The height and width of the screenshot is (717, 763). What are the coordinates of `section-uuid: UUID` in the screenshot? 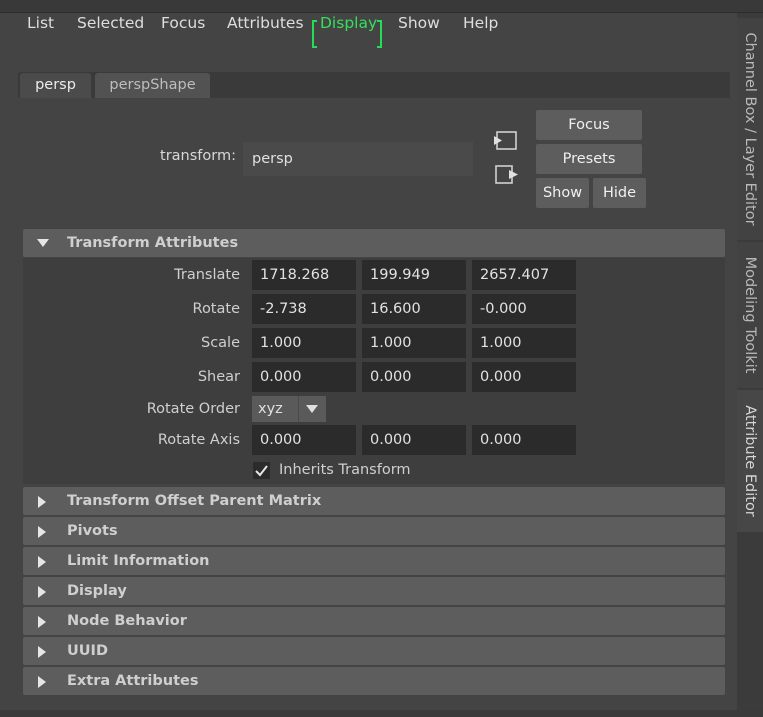 It's located at (374, 651).